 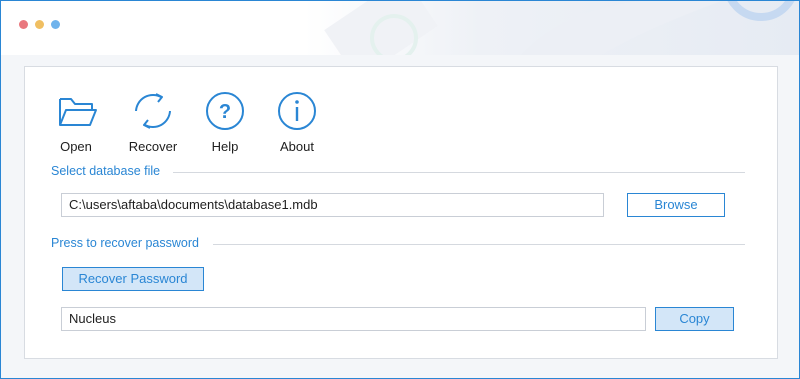 I want to click on folder-open-icon, so click(x=78, y=112).